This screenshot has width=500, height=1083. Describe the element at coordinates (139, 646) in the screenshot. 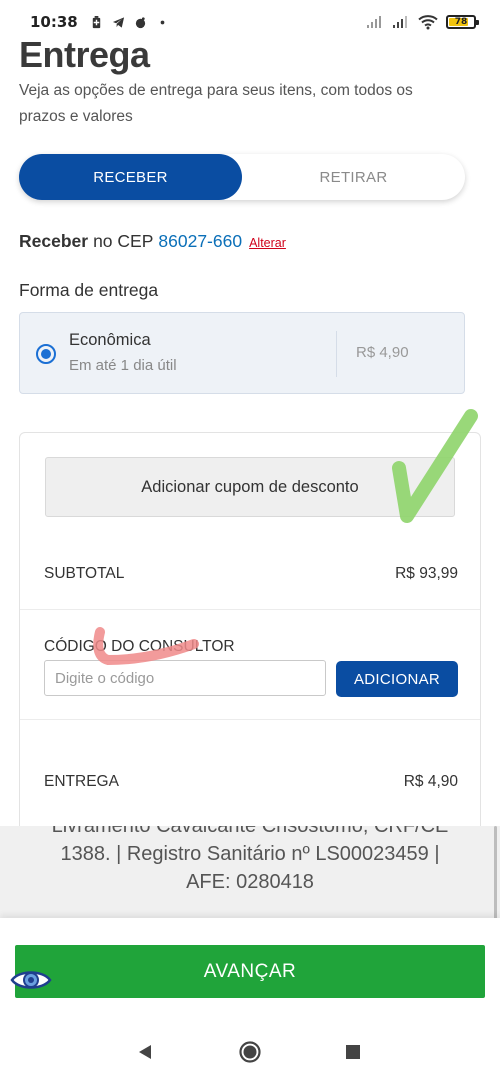

I see `consultant-code-label: CÓDIGO DO CONSULTOR` at that location.